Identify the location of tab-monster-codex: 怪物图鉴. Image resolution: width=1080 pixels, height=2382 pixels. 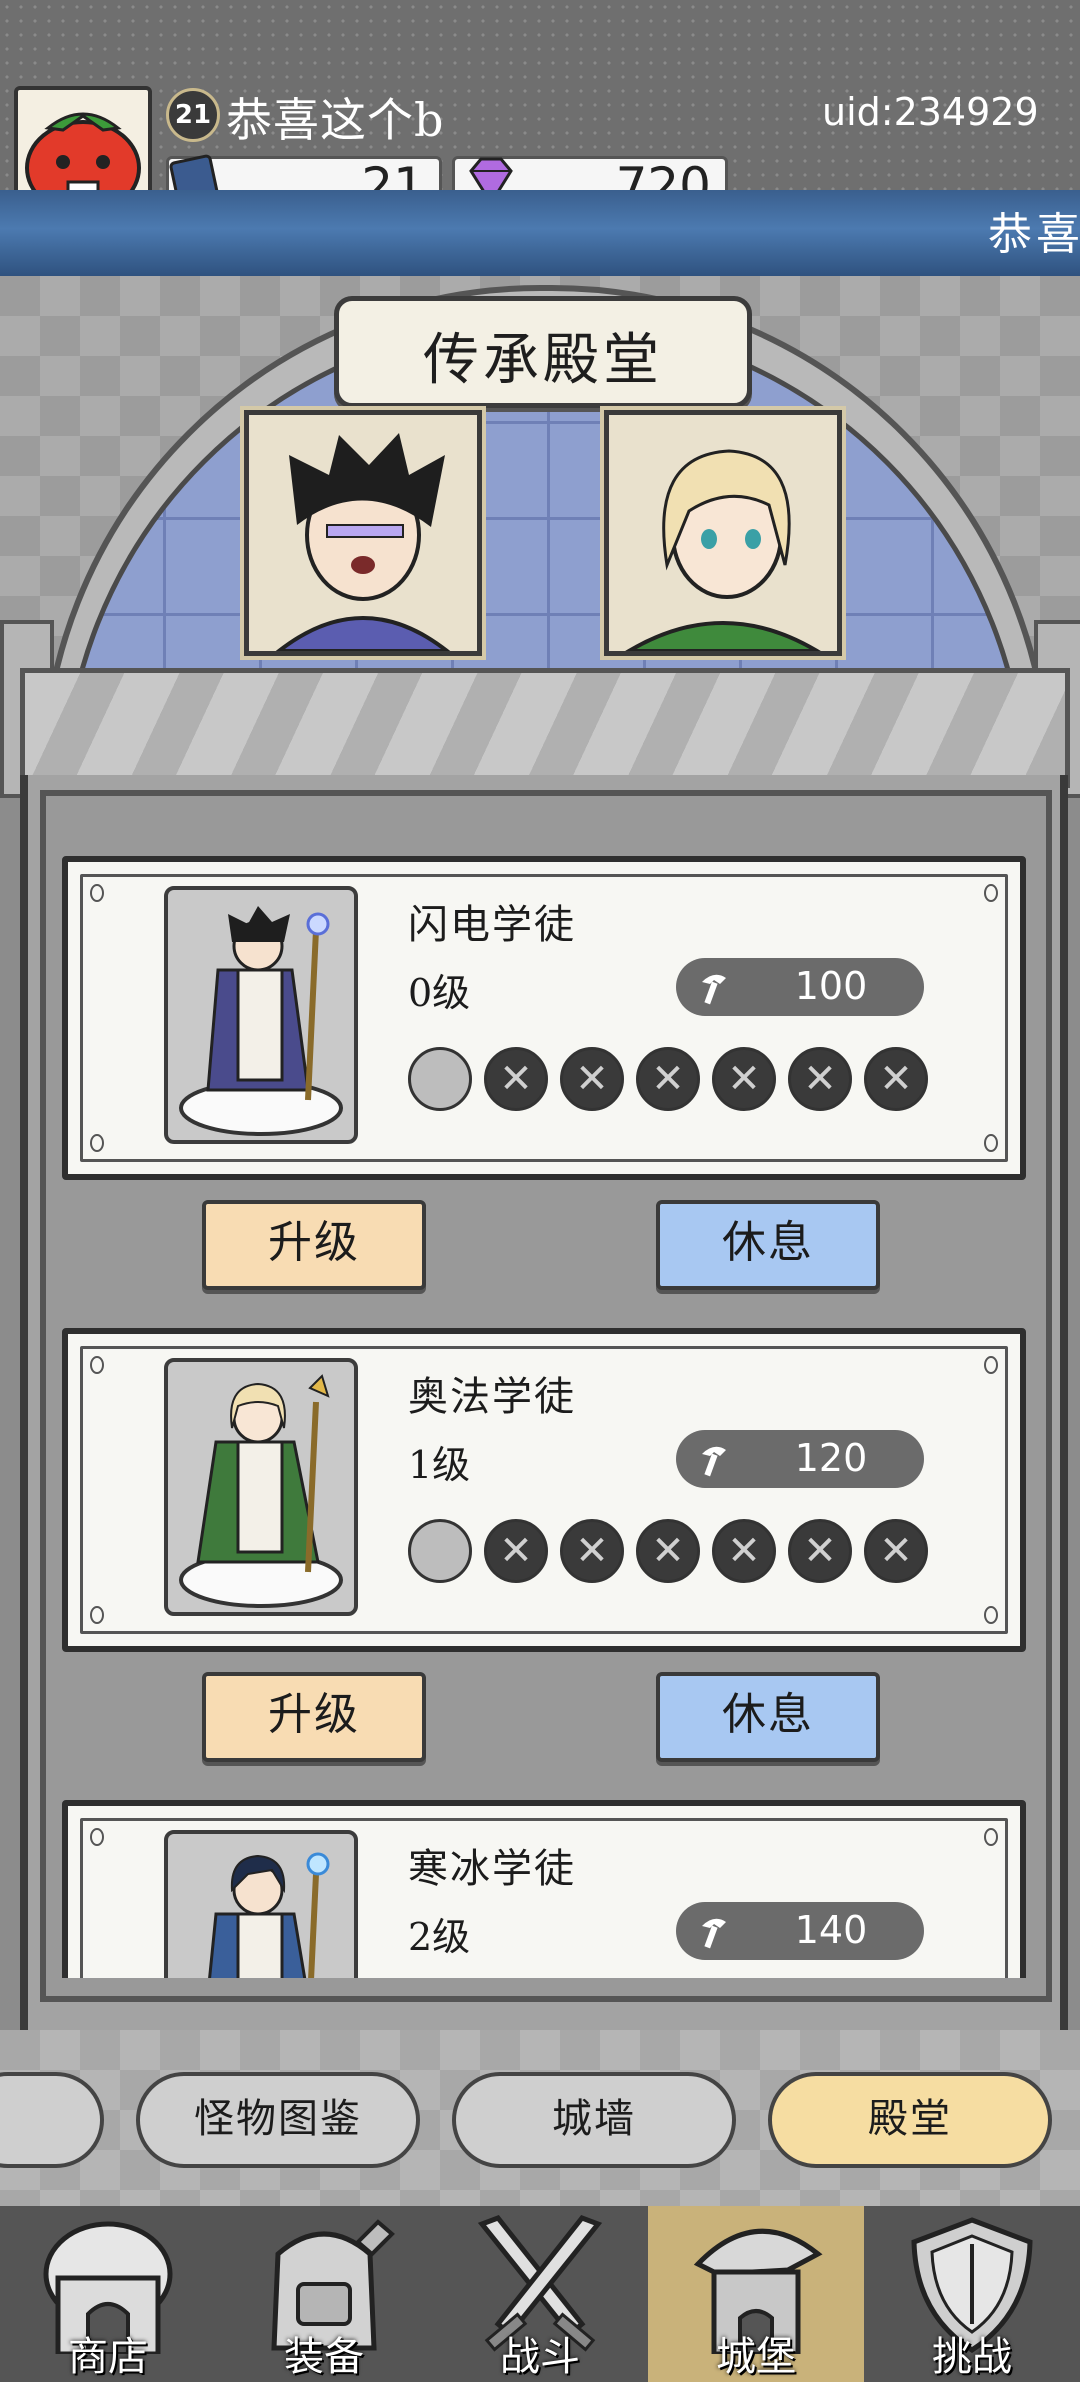
(278, 2120).